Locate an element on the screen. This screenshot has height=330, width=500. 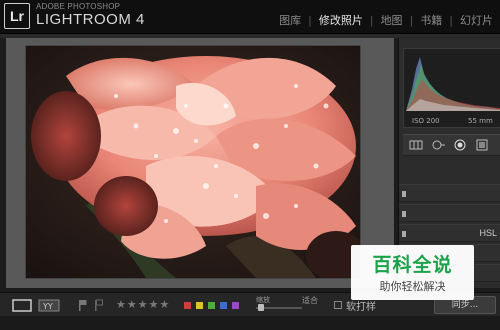
tool-strip is located at coordinates (451, 145).